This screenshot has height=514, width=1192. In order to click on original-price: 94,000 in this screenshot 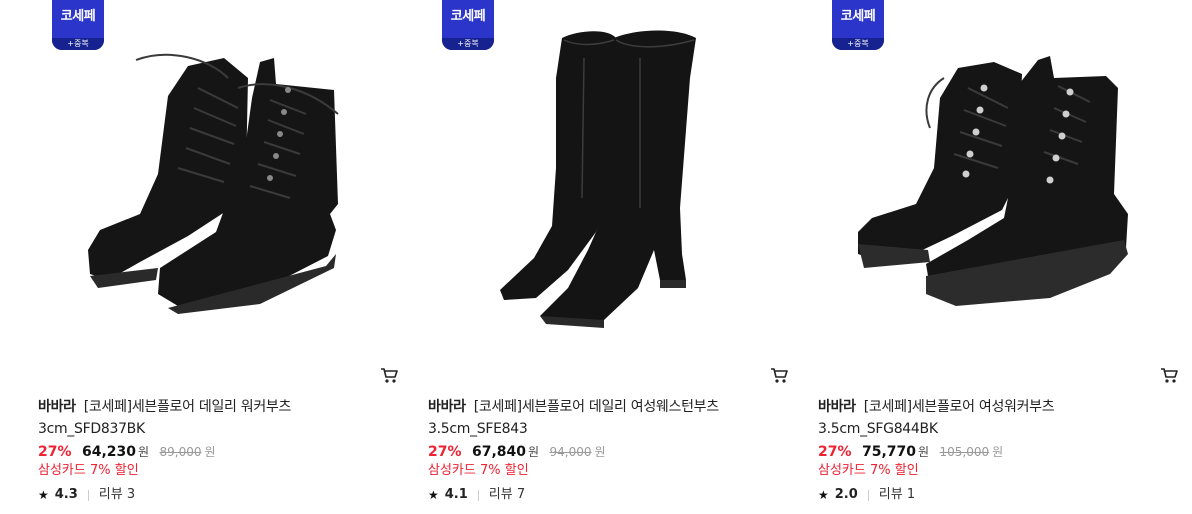, I will do `click(570, 452)`.